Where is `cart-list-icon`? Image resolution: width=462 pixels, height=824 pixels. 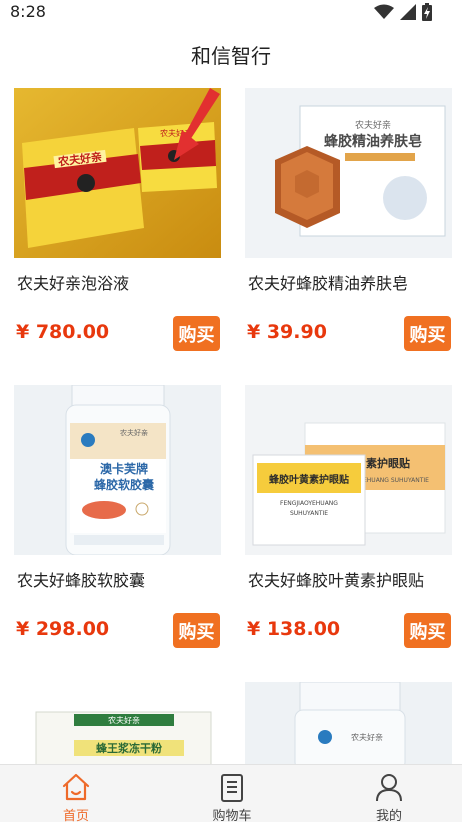 cart-list-icon is located at coordinates (232, 788).